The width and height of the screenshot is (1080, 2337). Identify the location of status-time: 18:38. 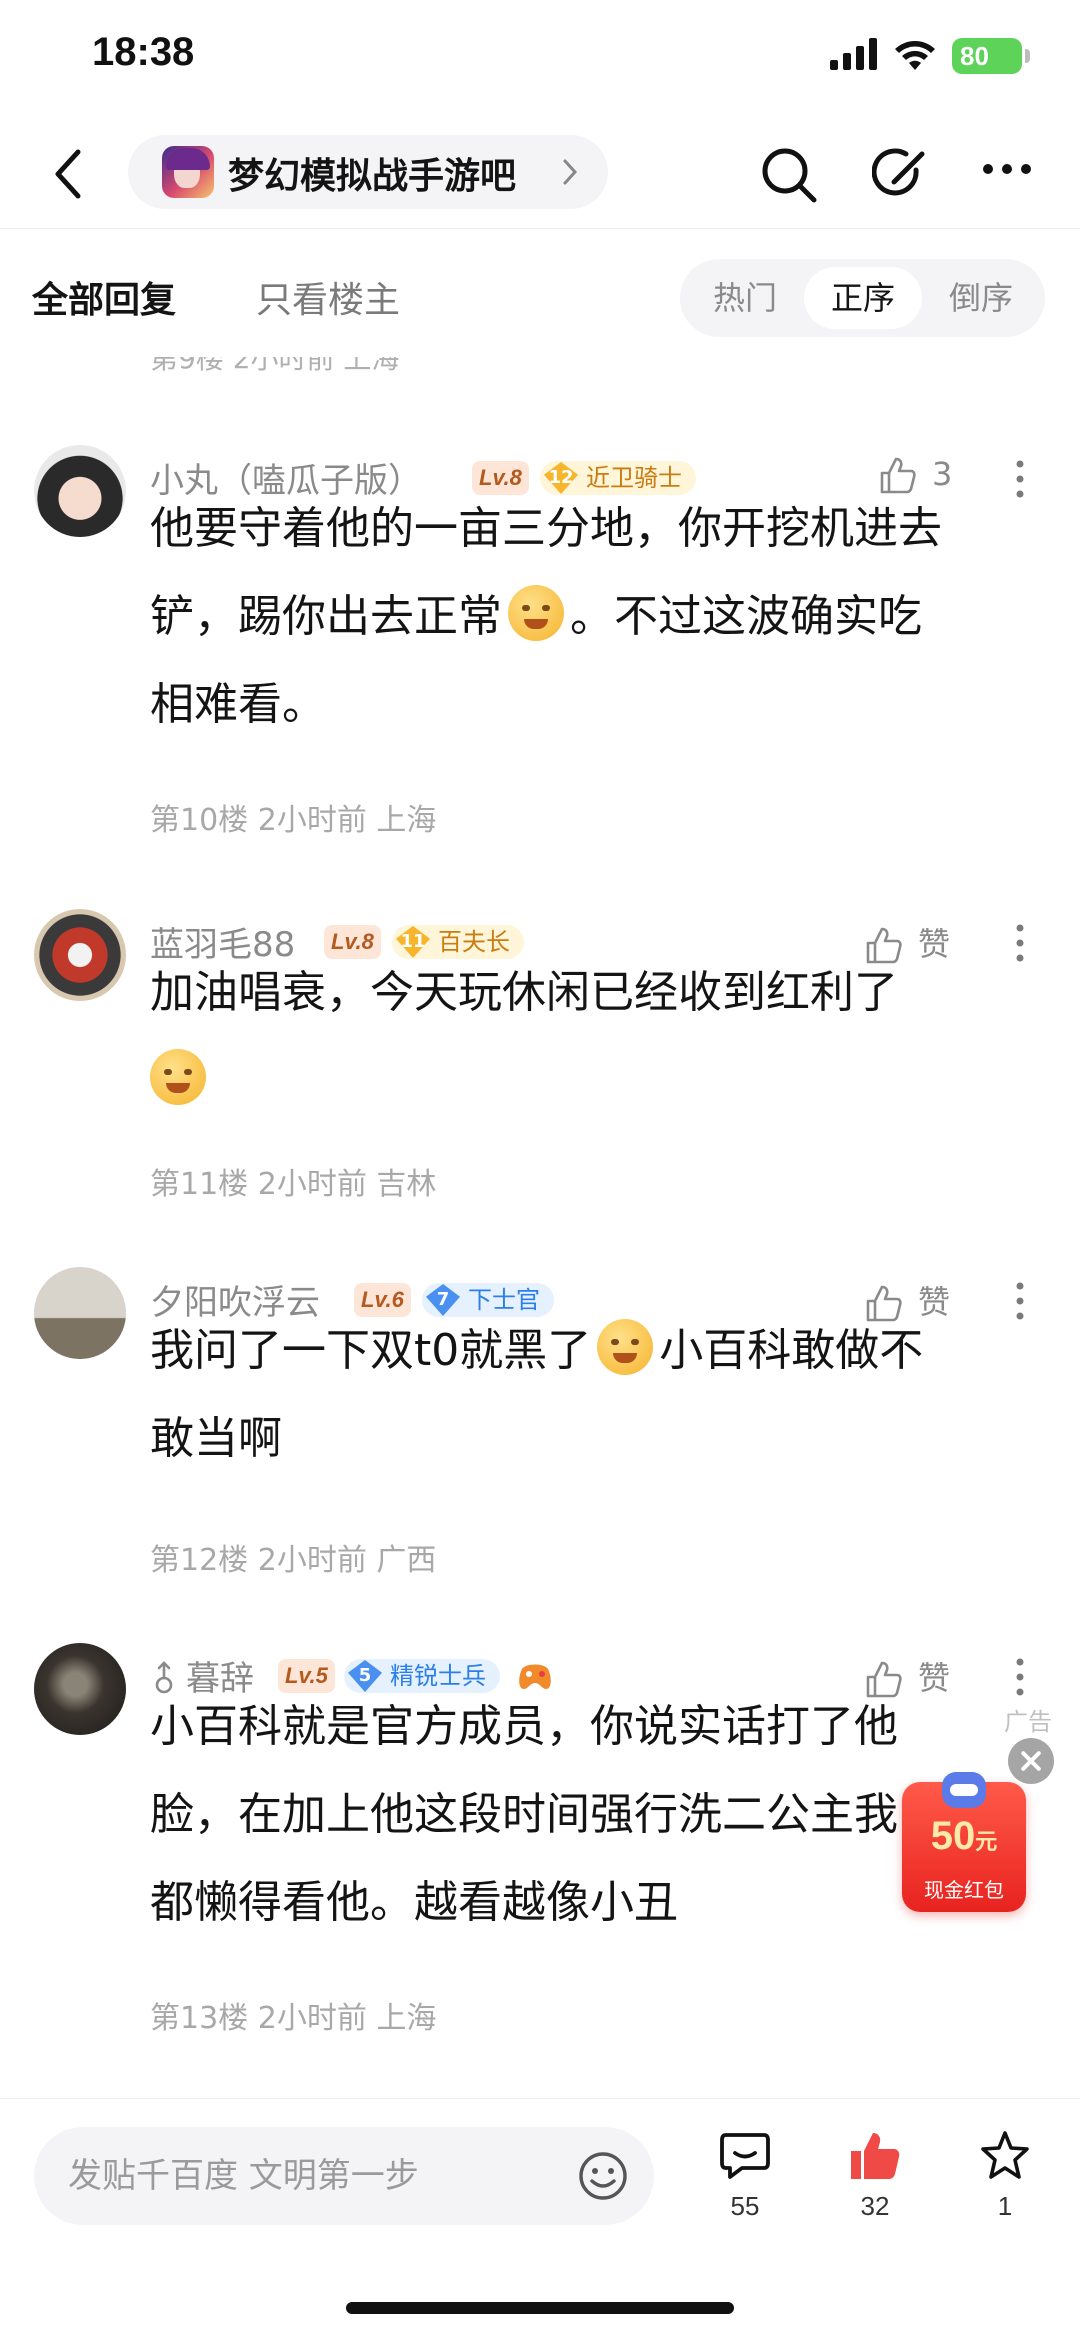
(143, 52).